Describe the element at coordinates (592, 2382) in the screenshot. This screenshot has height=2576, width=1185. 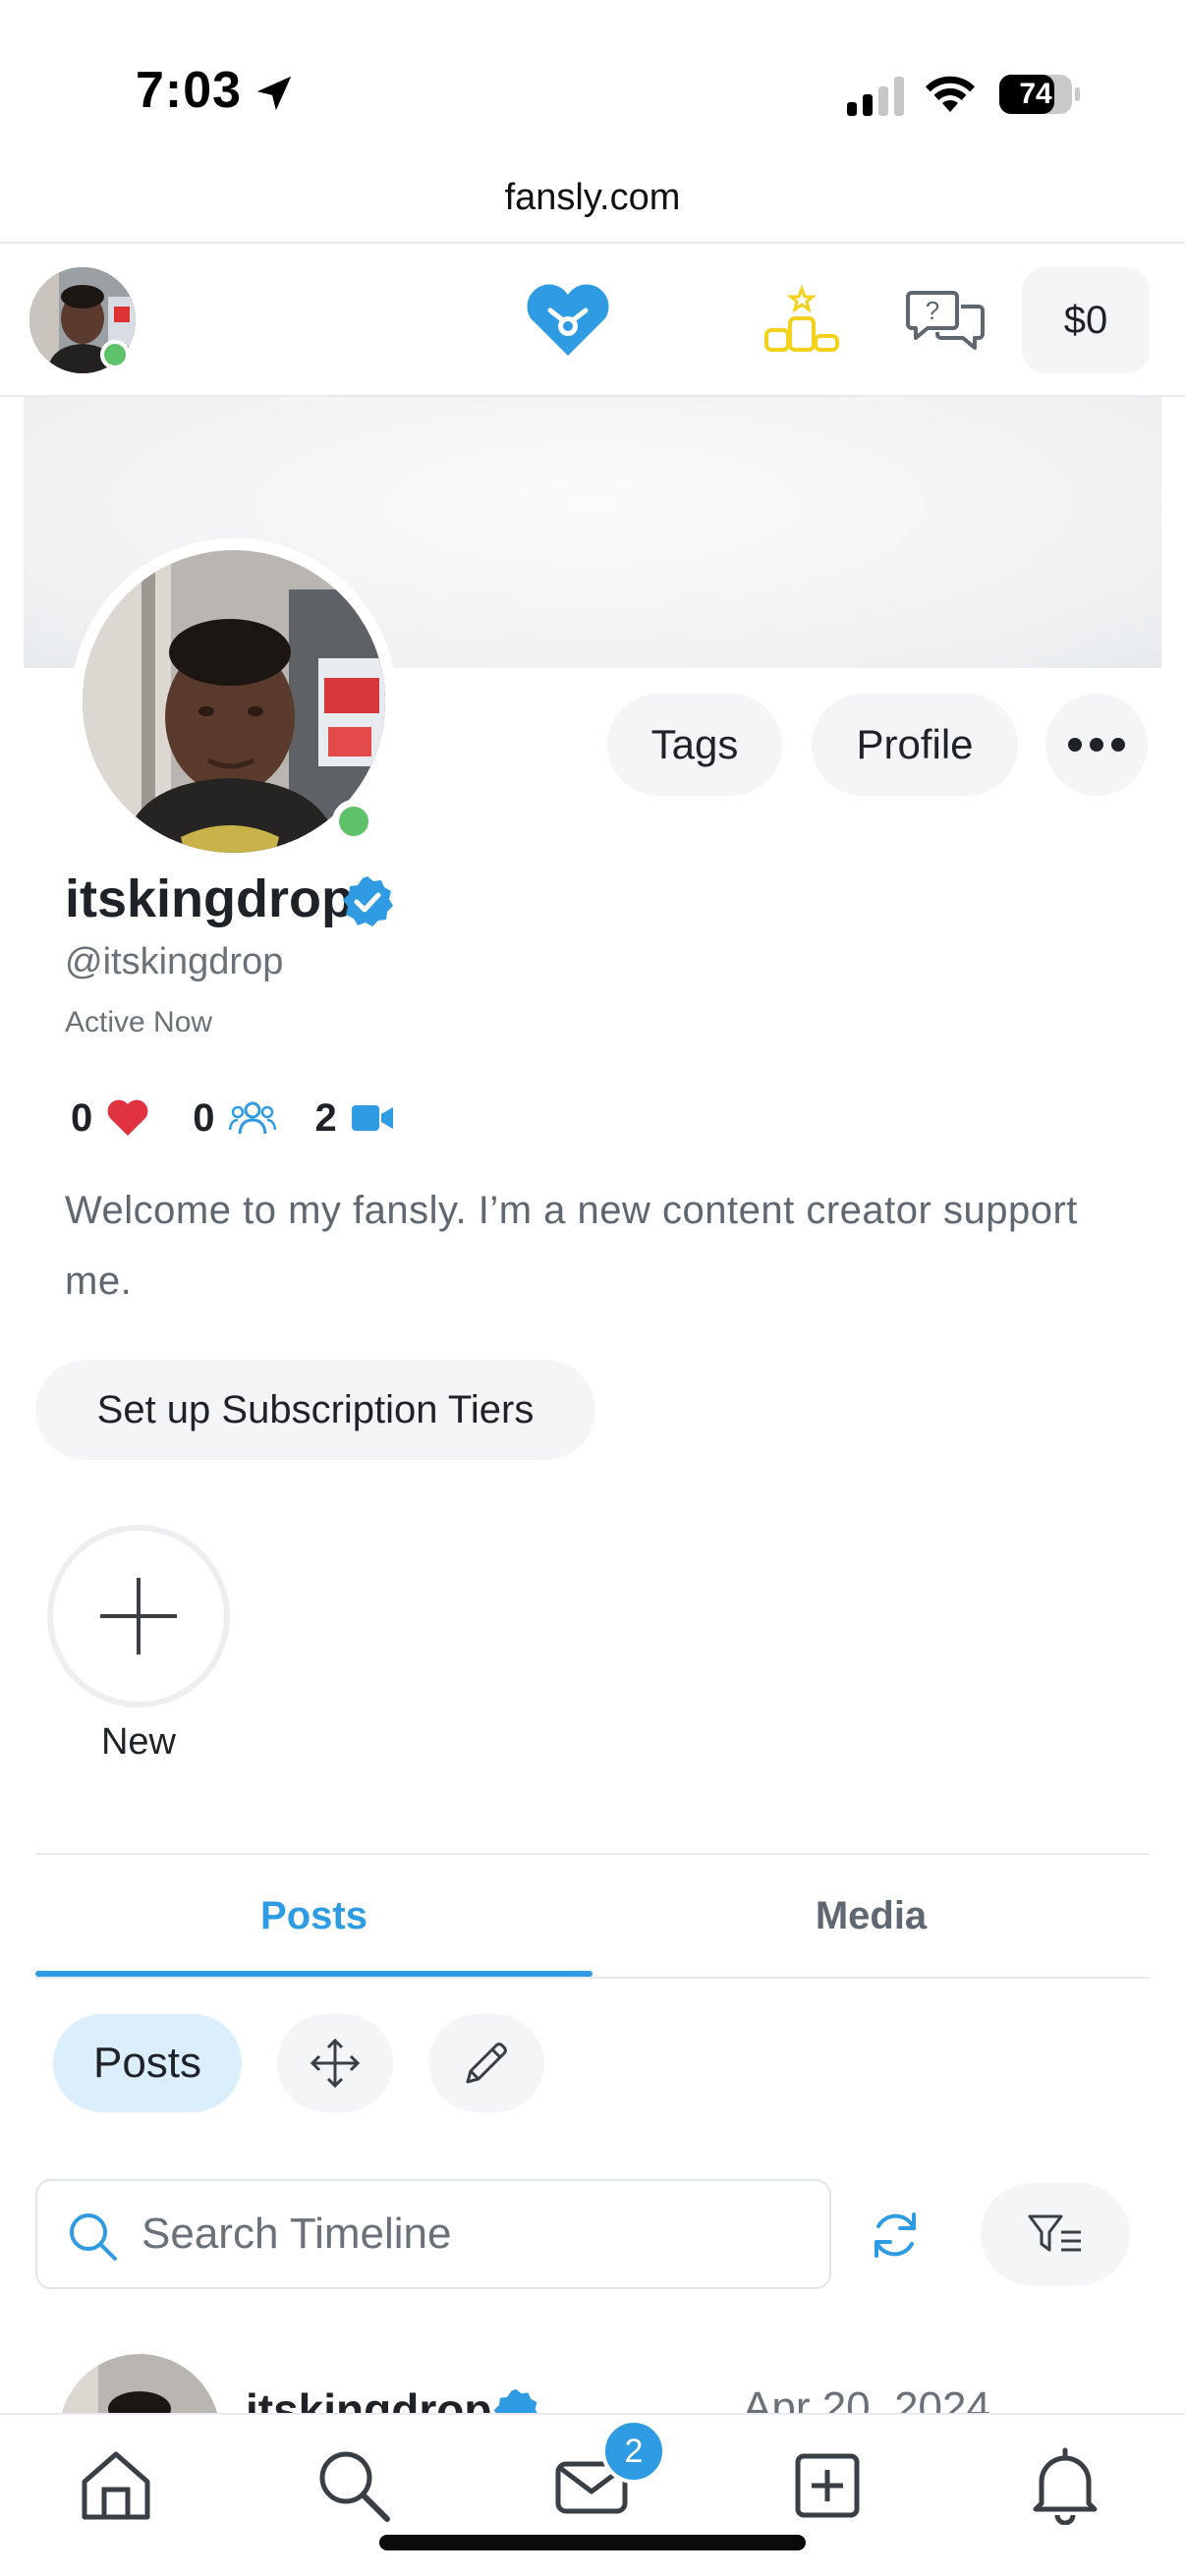
I see `post-item: itskingdrop Apr 20, 2024 •••` at that location.